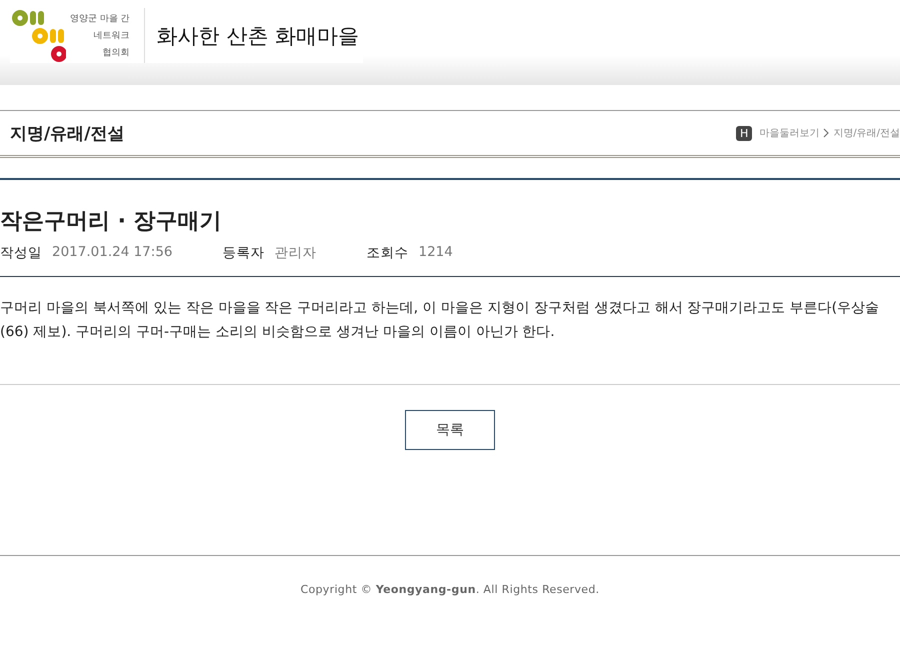 This screenshot has width=900, height=669. Describe the element at coordinates (112, 253) in the screenshot. I see `meta-value: 2017.01.24 17:56` at that location.